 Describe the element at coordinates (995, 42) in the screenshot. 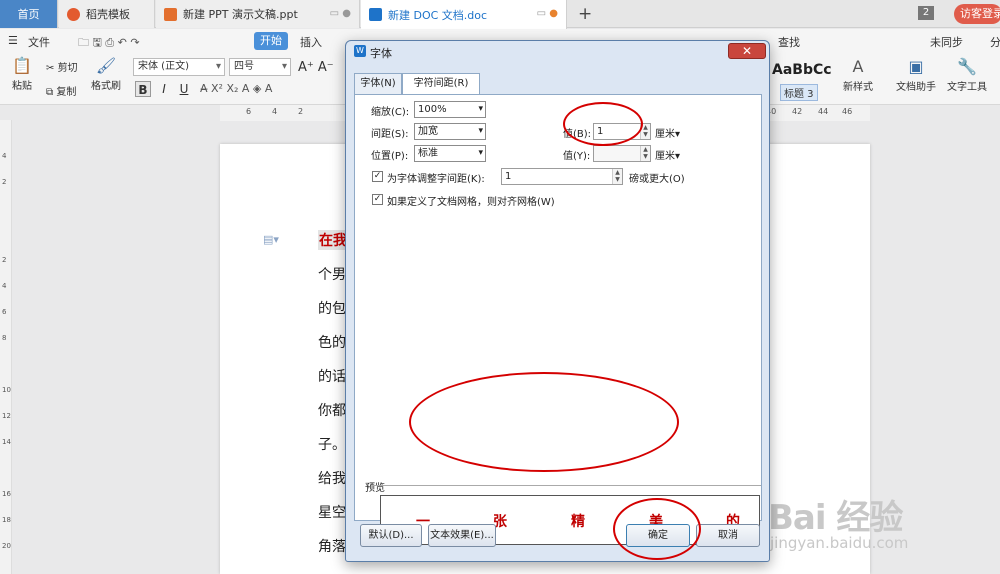

I see `share-button: 分` at that location.